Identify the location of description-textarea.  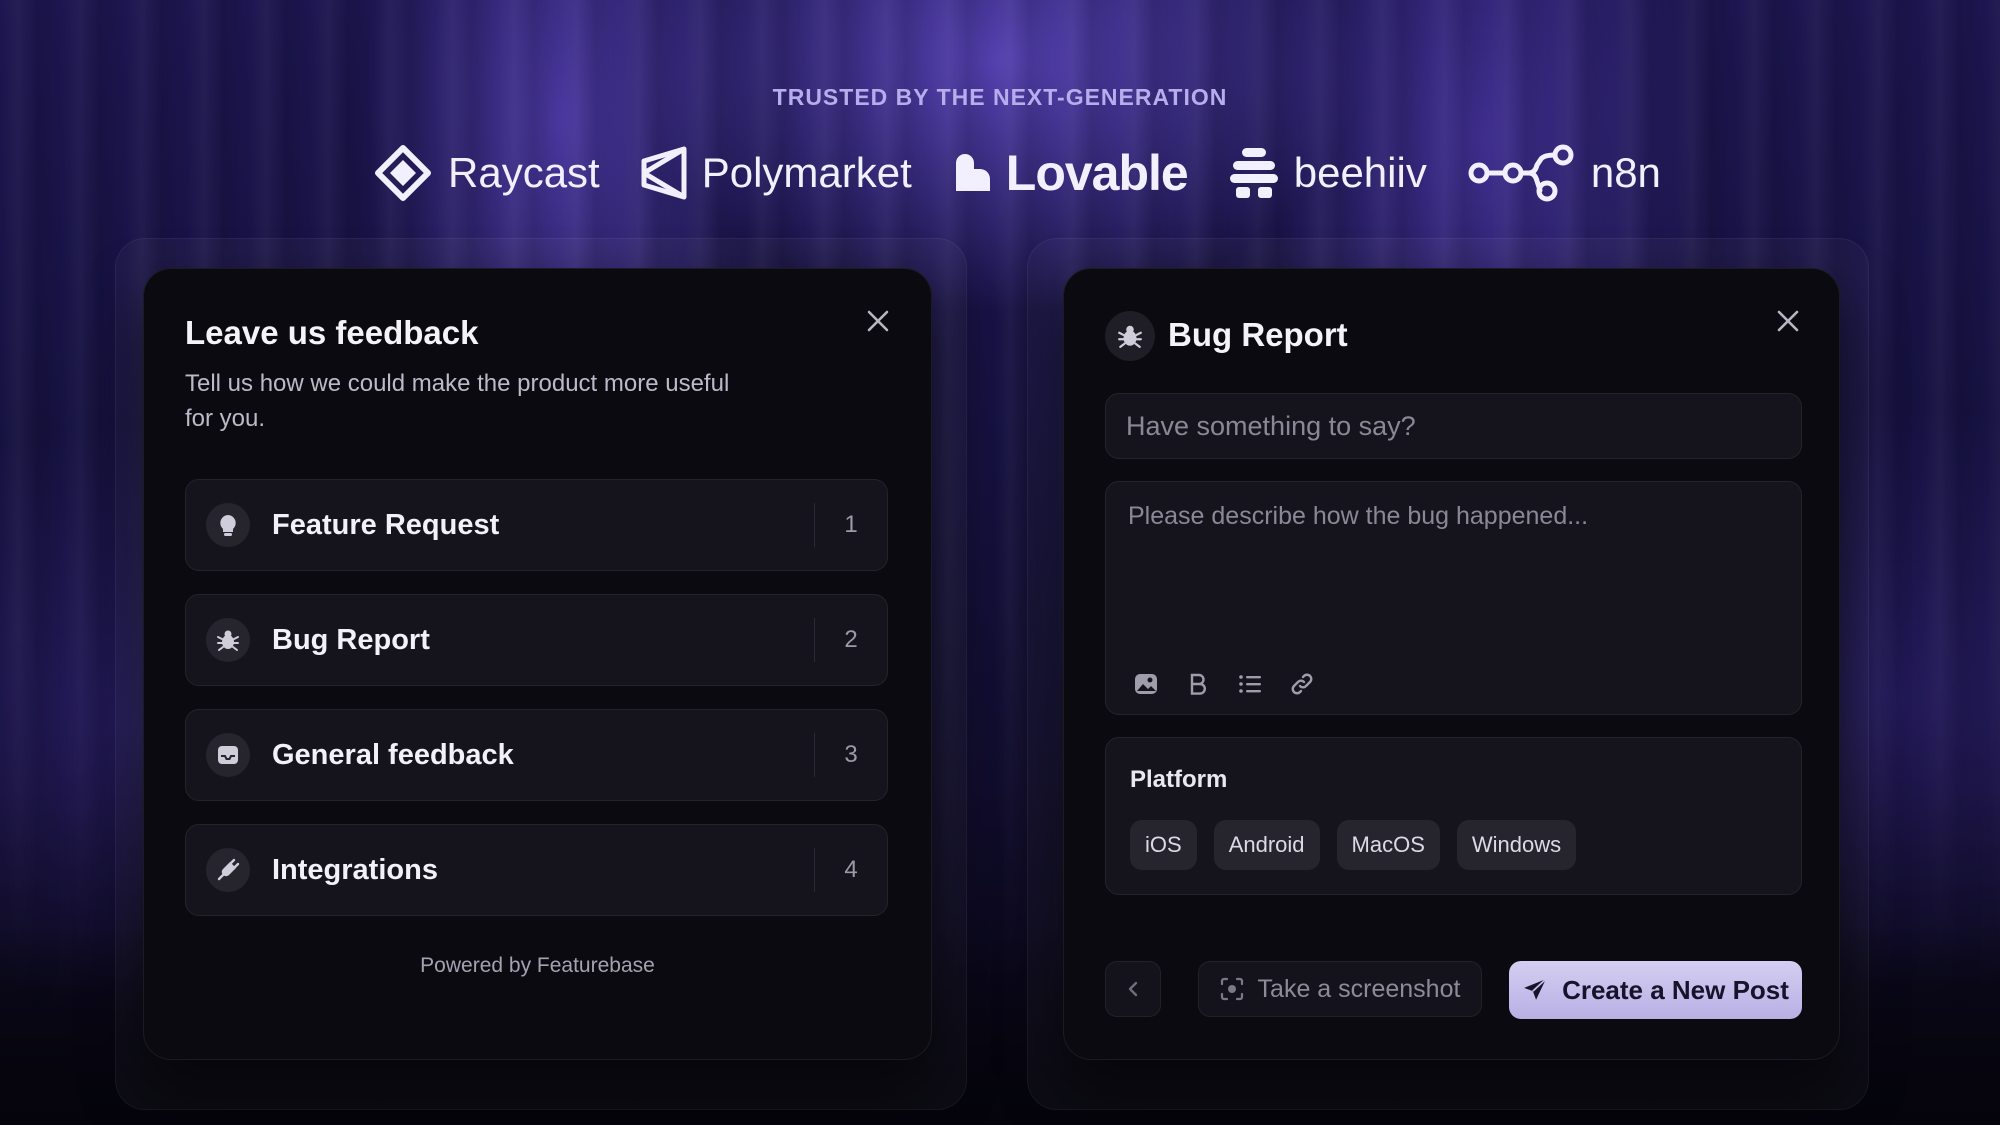
(1455, 572).